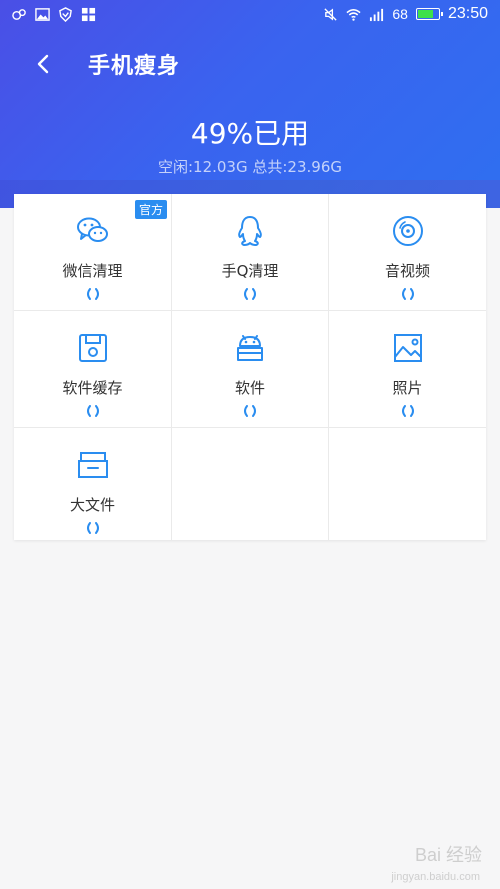  I want to click on status-bar-right: 68 23:50, so click(405, 14).